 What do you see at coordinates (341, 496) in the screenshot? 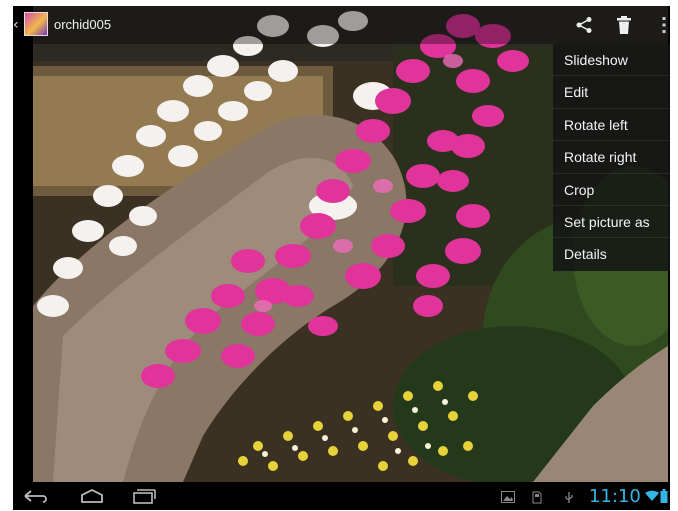
I see `system-bar: 11:10` at bounding box center [341, 496].